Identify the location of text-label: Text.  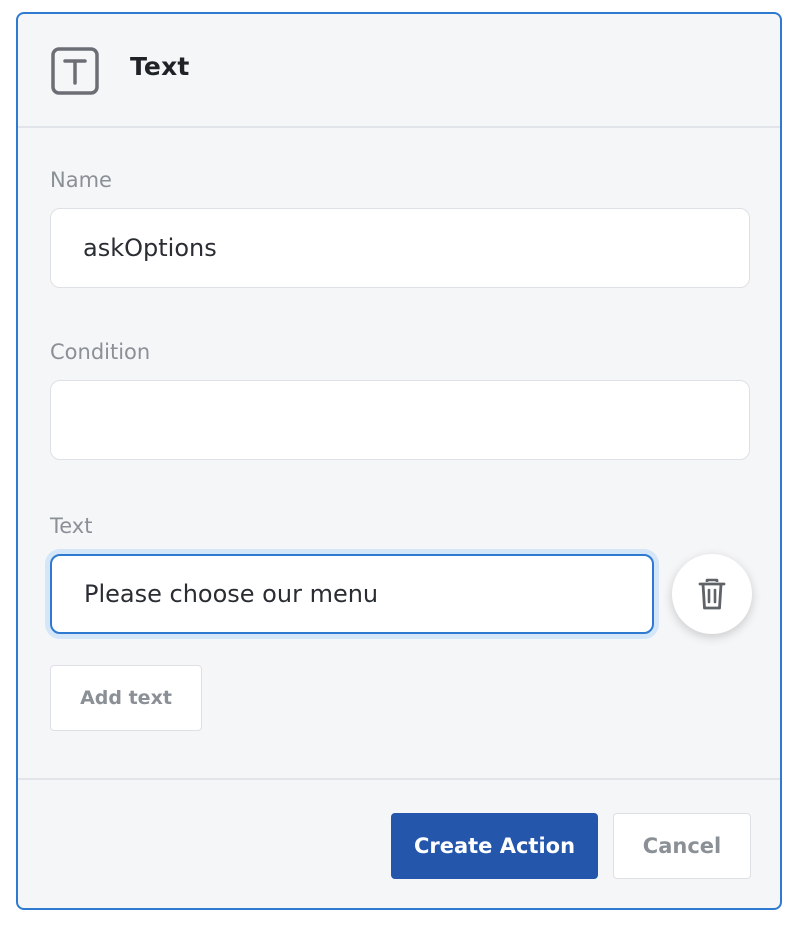
(71, 526).